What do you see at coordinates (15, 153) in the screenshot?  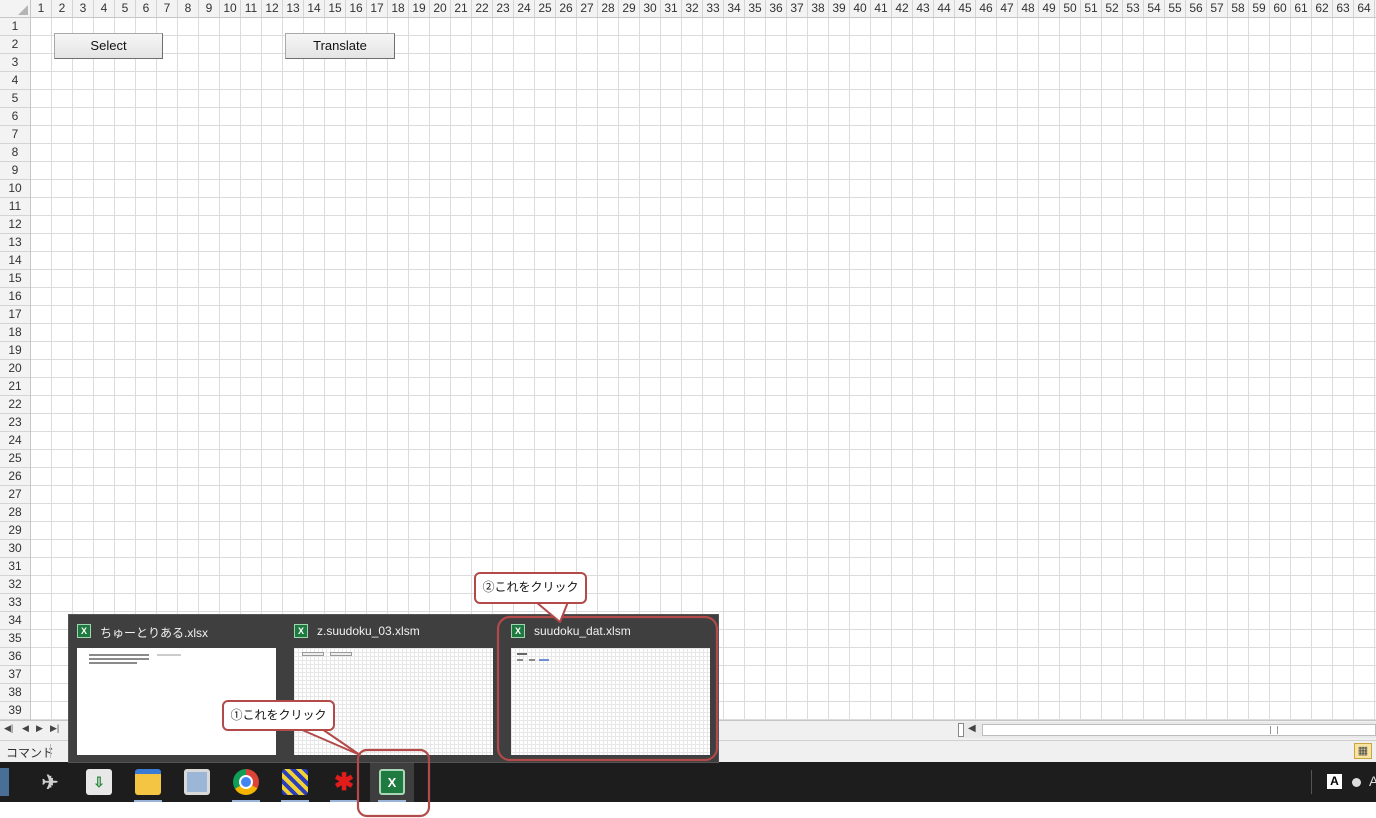 I see `row-header: 8` at bounding box center [15, 153].